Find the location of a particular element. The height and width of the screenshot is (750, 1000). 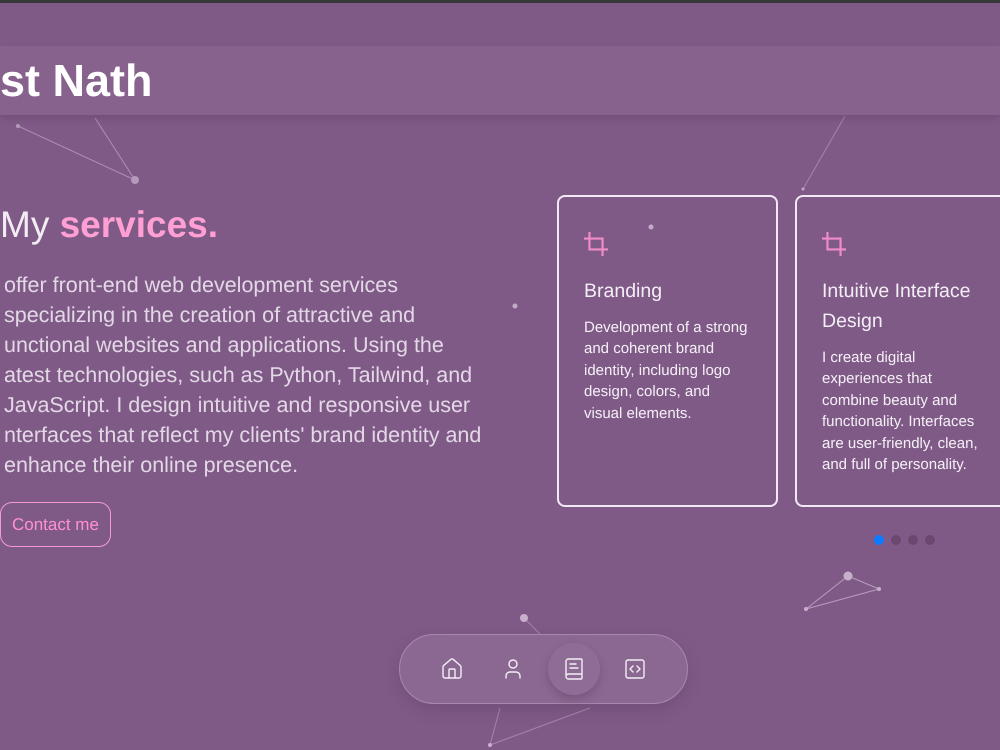

section-heading: My services. is located at coordinates (109, 225).